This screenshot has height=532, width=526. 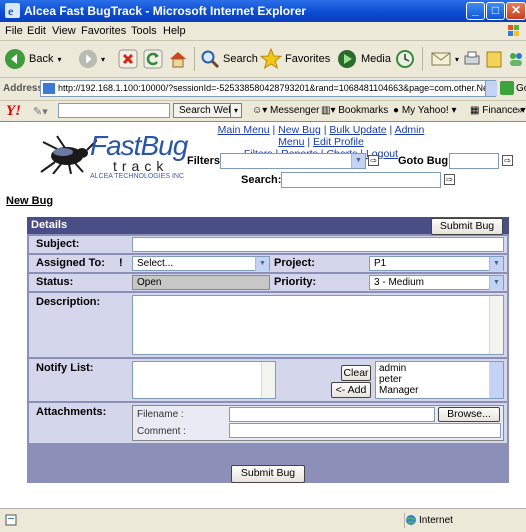 I want to click on search-web-dropdown: ▾, so click(x=236, y=110).